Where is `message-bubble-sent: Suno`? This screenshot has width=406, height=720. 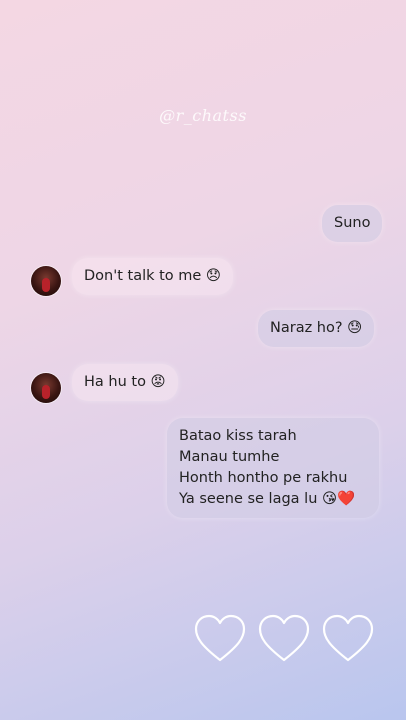 message-bubble-sent: Suno is located at coordinates (352, 223).